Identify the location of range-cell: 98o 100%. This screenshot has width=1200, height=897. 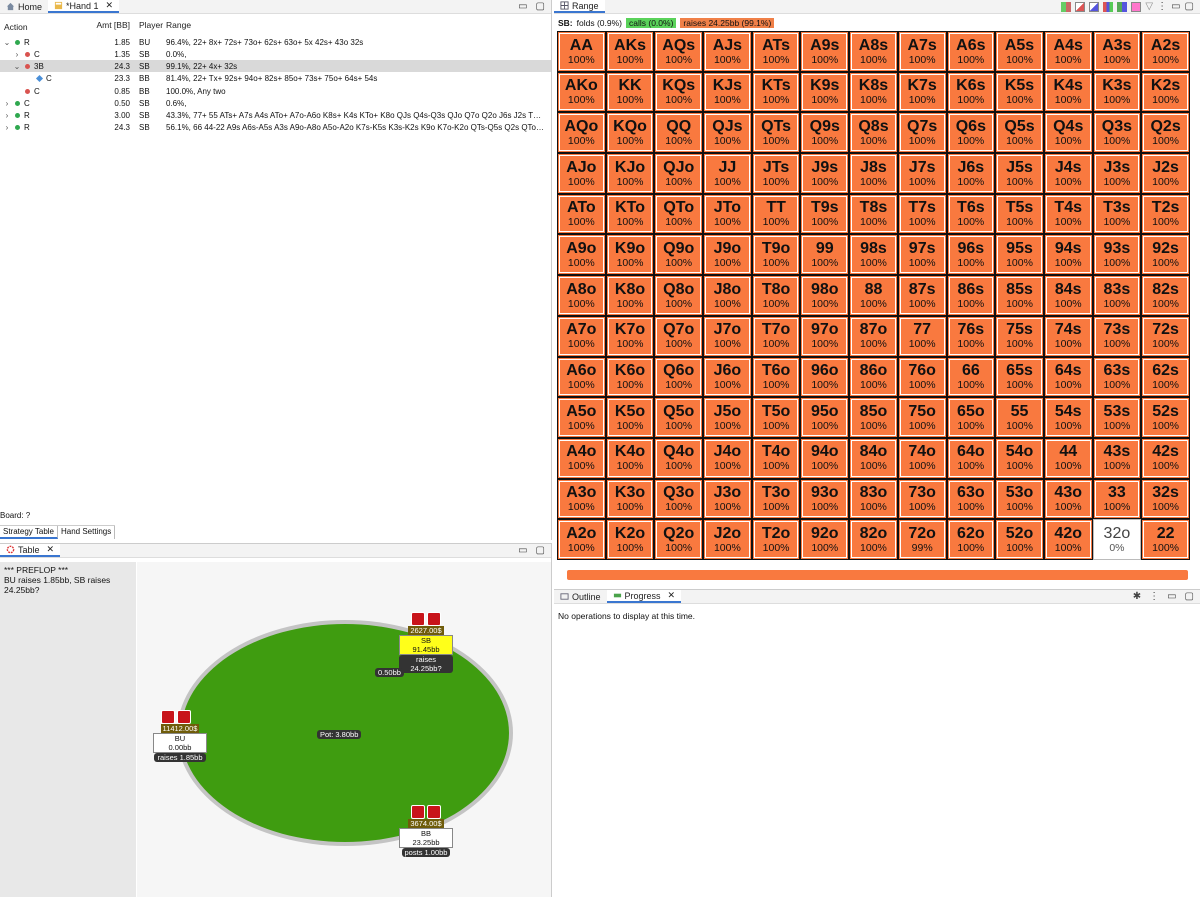
(825, 295).